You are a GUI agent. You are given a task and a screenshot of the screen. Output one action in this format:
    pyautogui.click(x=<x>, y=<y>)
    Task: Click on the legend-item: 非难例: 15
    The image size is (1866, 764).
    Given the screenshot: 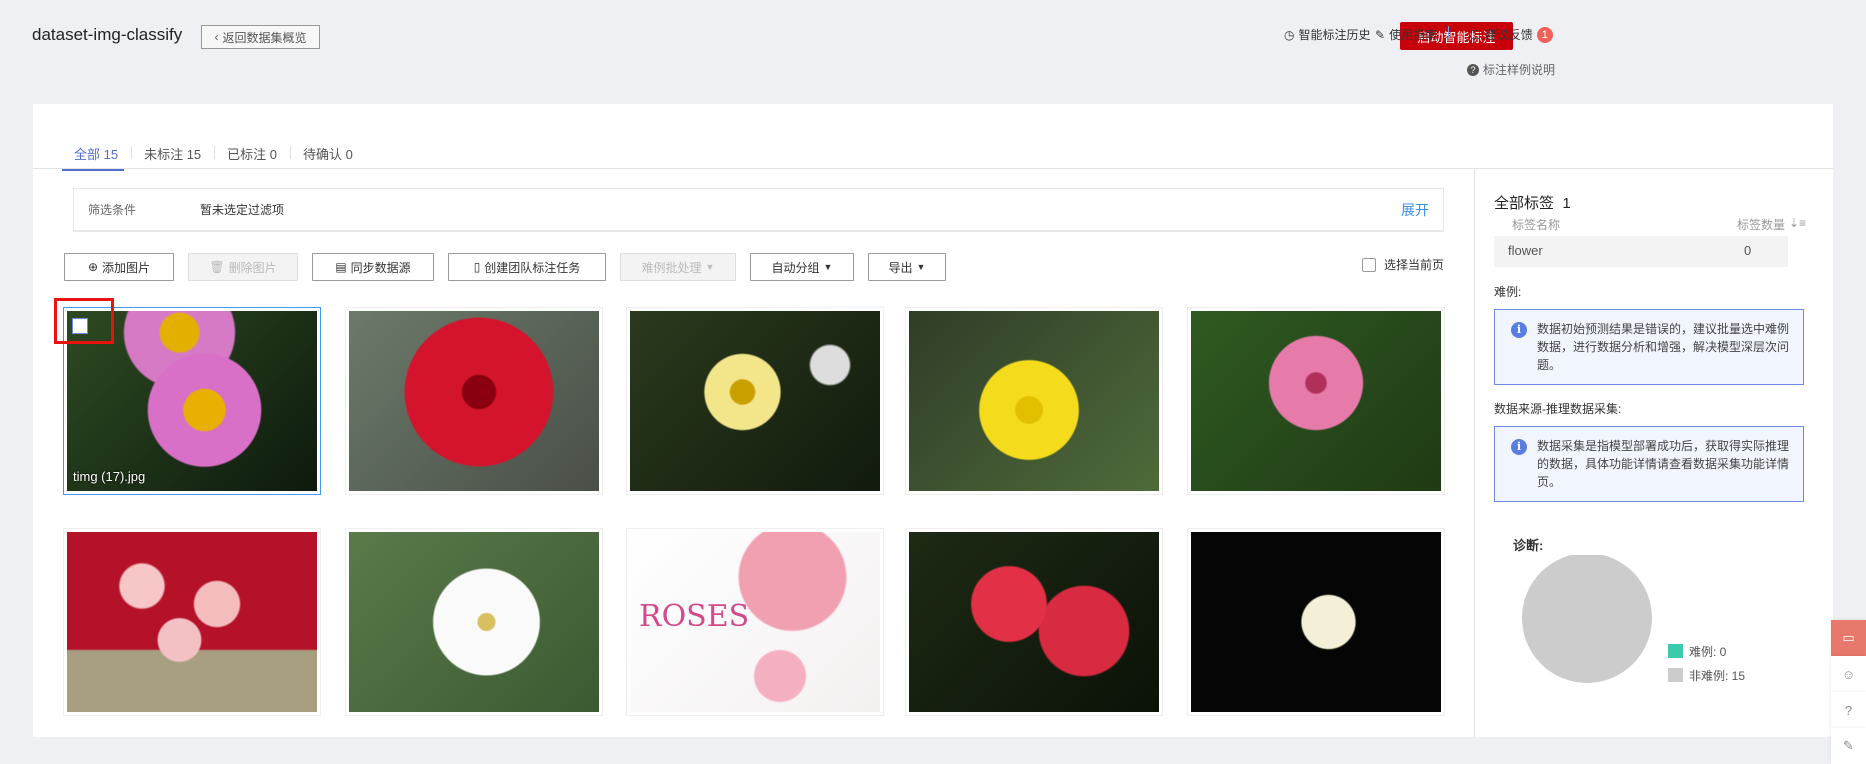 What is the action you would take?
    pyautogui.click(x=1706, y=675)
    